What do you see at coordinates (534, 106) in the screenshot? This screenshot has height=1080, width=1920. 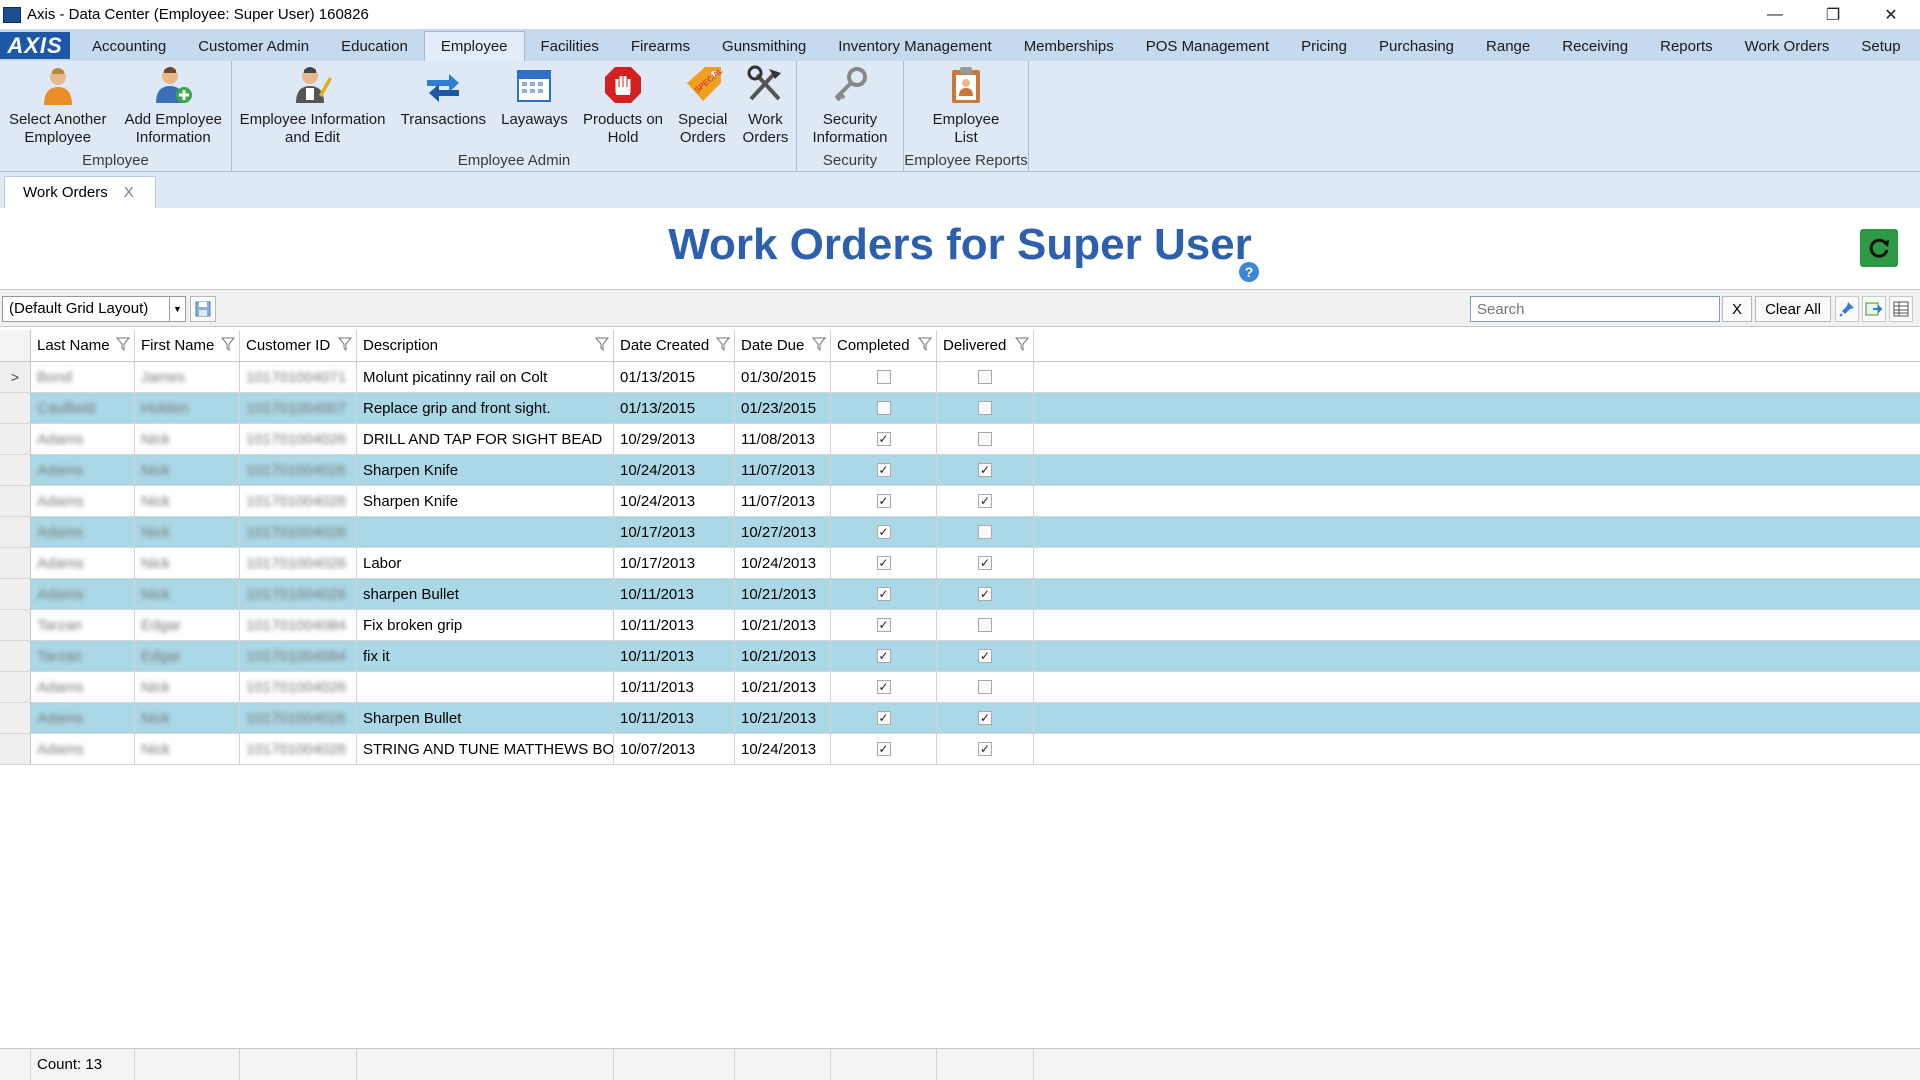 I see `layaways-button: Layaways` at bounding box center [534, 106].